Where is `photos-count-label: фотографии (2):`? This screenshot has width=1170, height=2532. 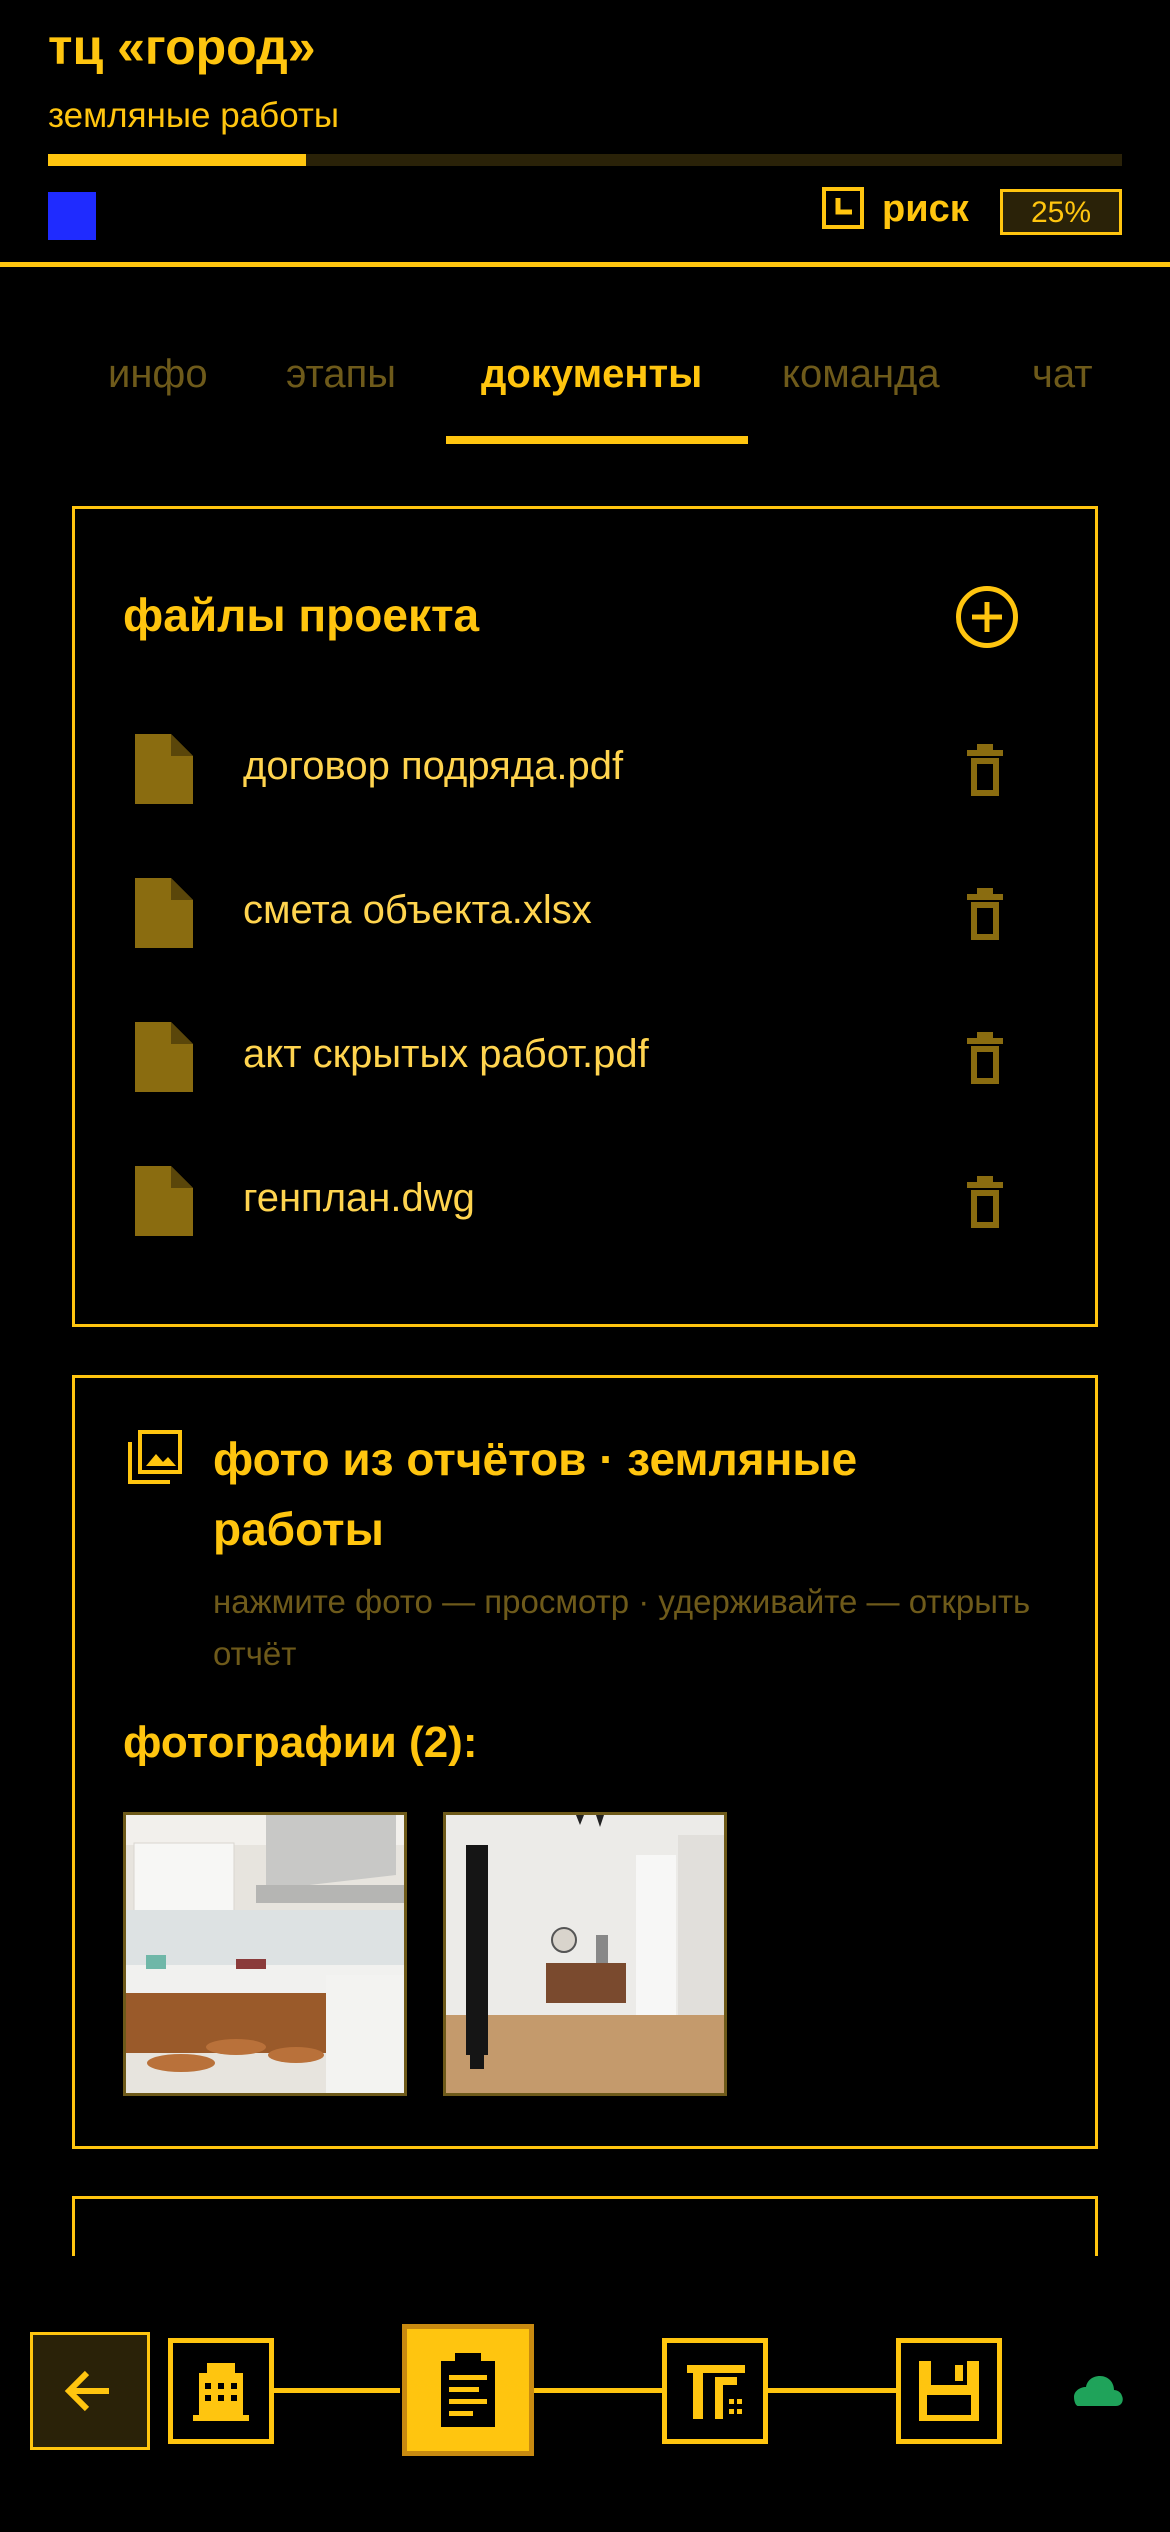
photos-count-label: фотографии (2): is located at coordinates (300, 1742).